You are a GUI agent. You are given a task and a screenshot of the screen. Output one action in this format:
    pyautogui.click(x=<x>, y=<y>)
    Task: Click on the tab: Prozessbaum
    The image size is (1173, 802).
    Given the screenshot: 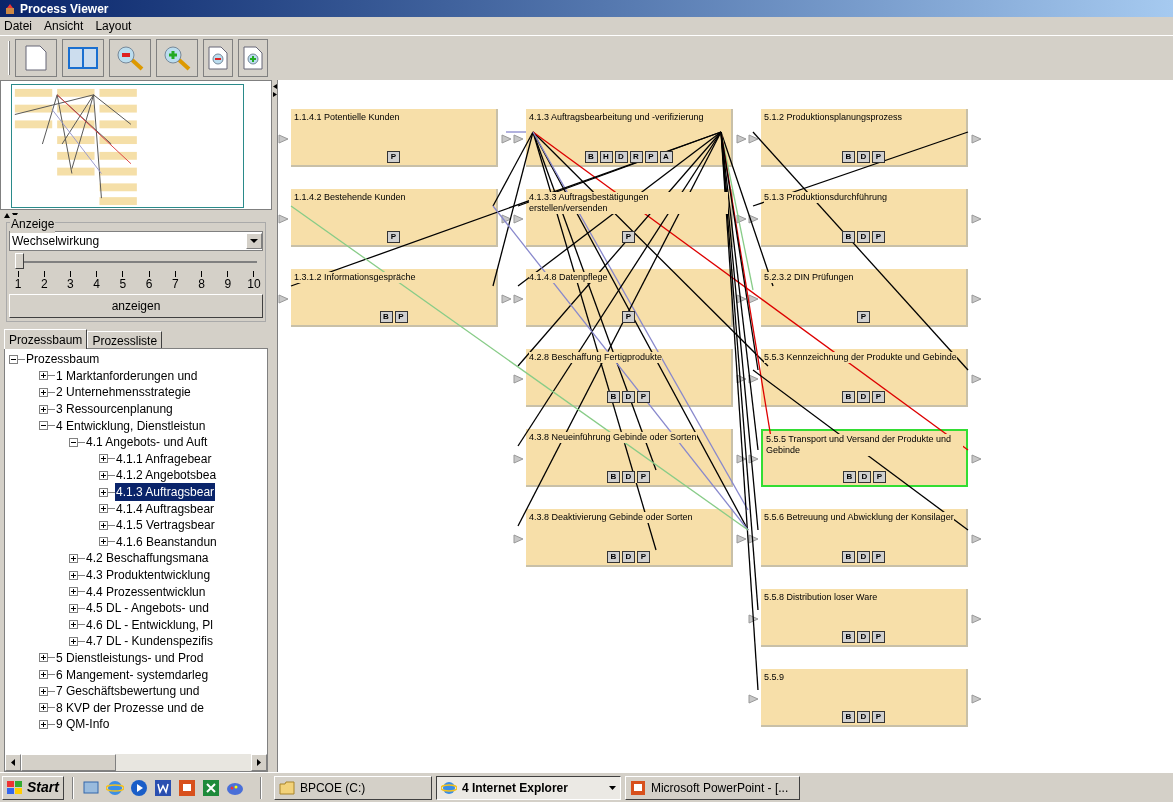 What is the action you would take?
    pyautogui.click(x=46, y=339)
    